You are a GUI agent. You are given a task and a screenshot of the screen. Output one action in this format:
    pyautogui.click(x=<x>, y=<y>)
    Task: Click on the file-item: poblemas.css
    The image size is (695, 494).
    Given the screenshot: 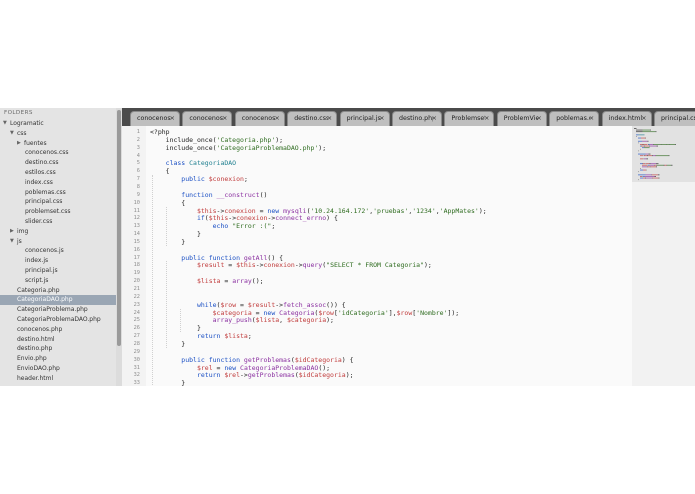 What is the action you would take?
    pyautogui.click(x=58, y=193)
    